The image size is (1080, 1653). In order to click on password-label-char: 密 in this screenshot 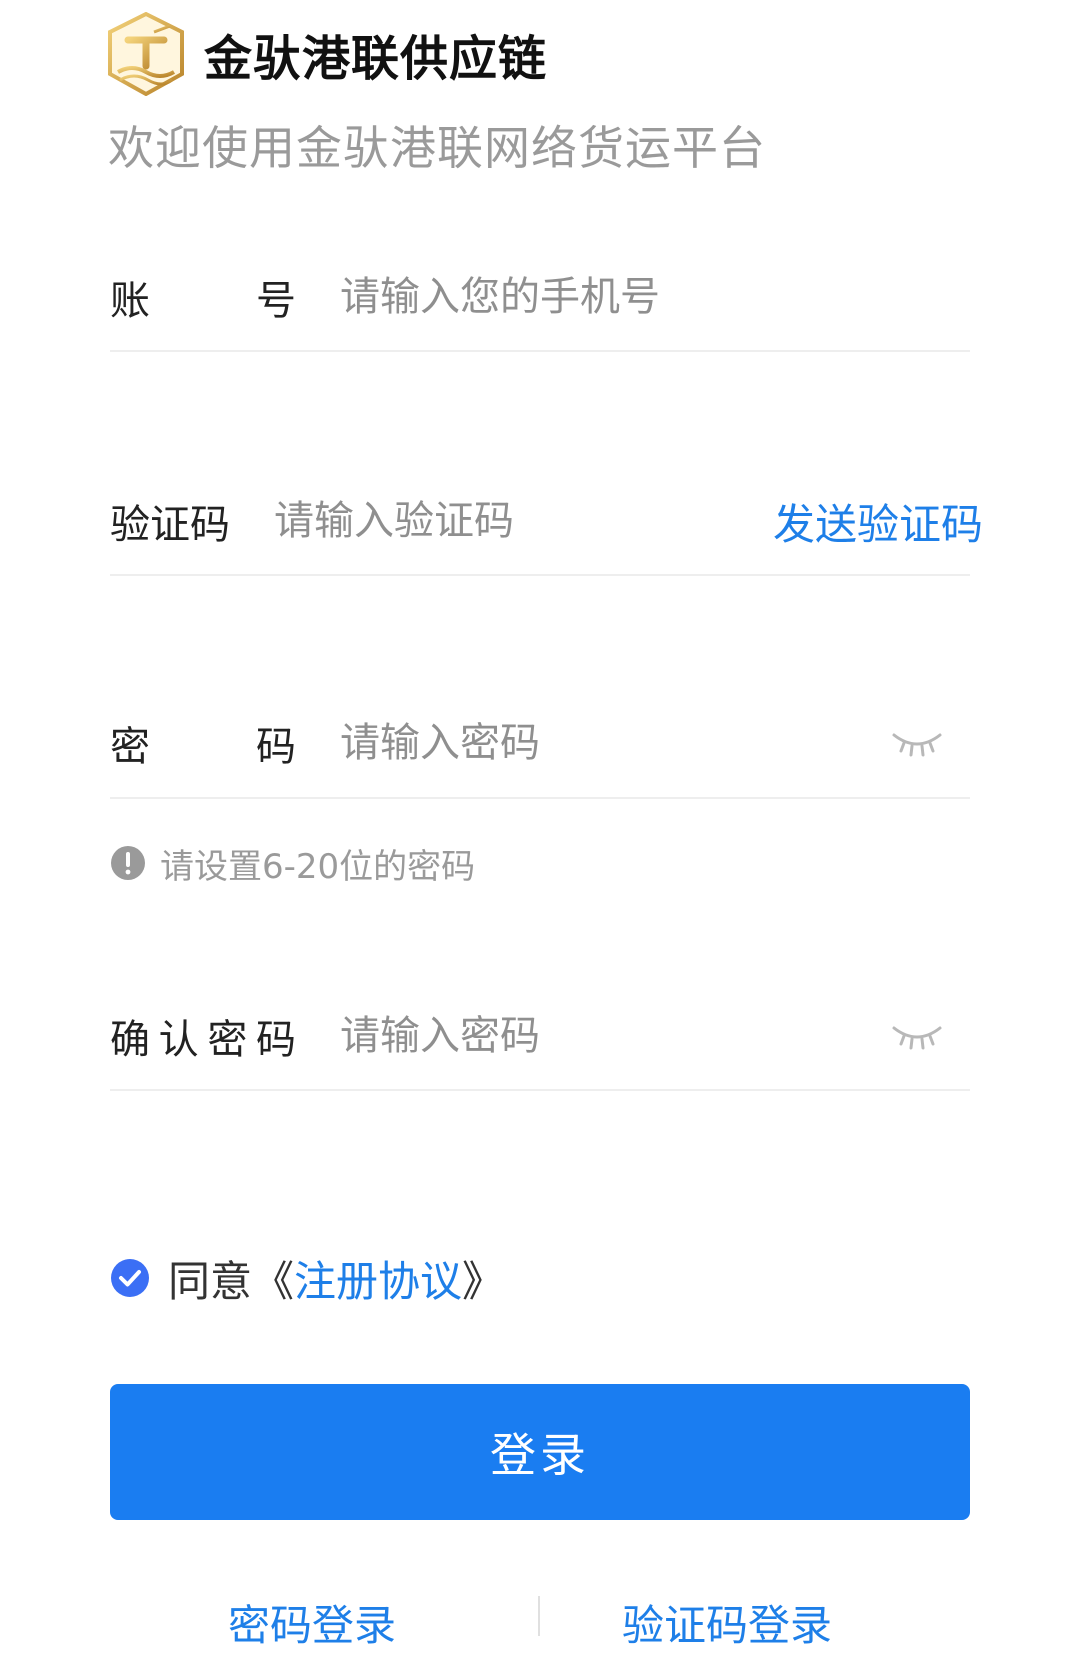, I will do `click(130, 747)`.